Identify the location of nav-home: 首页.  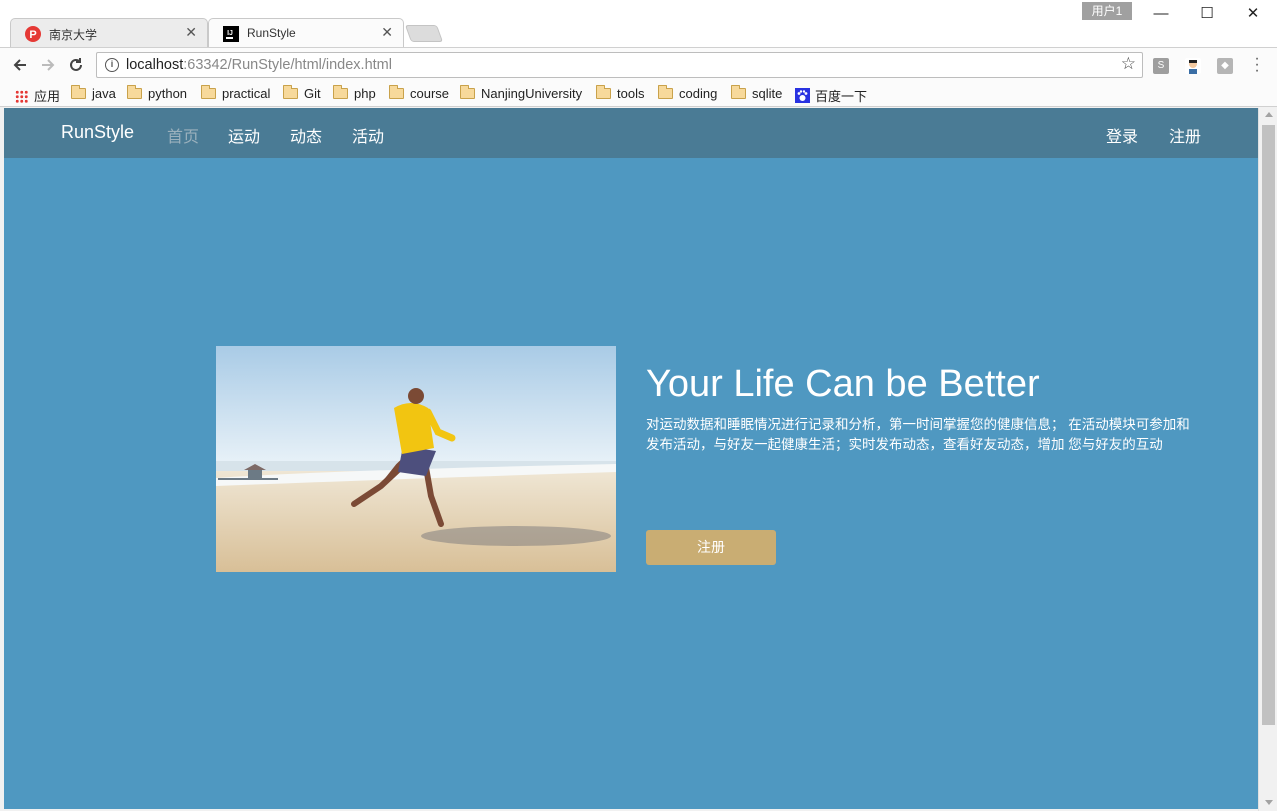
(183, 135).